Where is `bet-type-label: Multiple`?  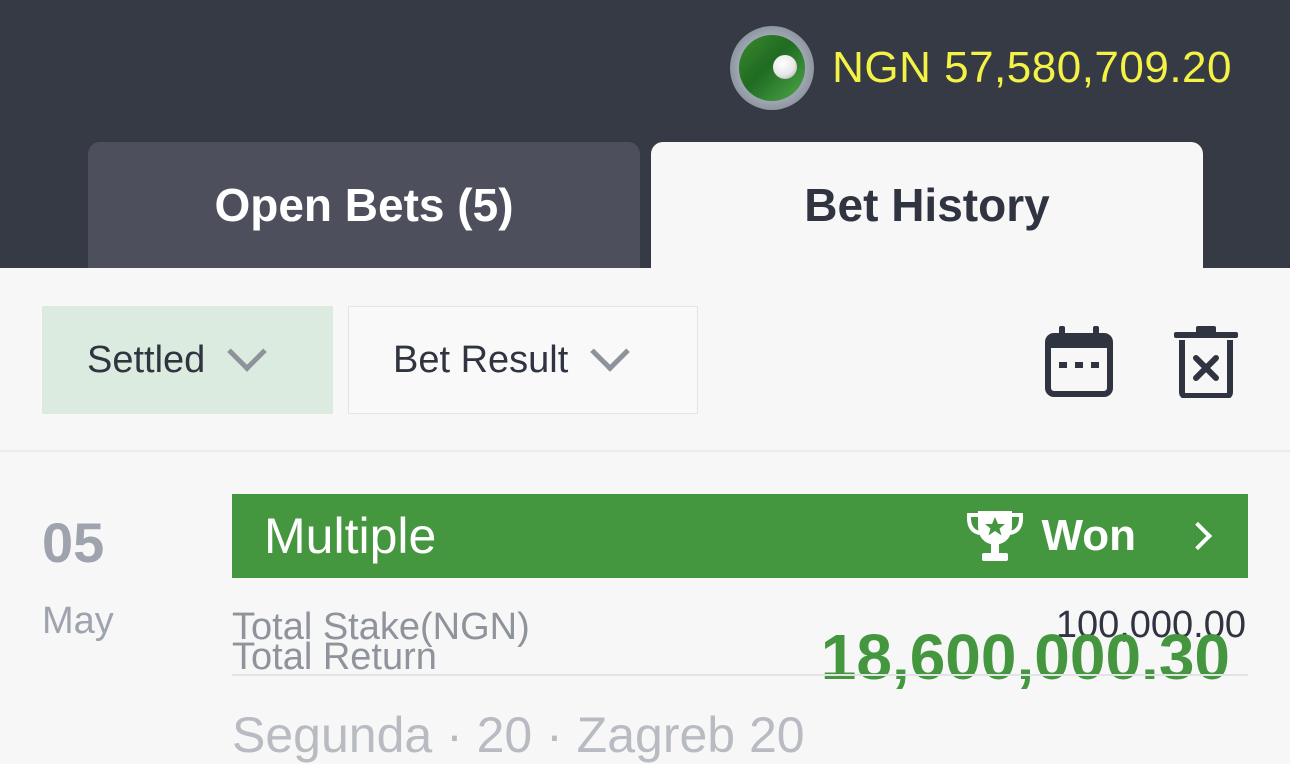 bet-type-label: Multiple is located at coordinates (350, 536).